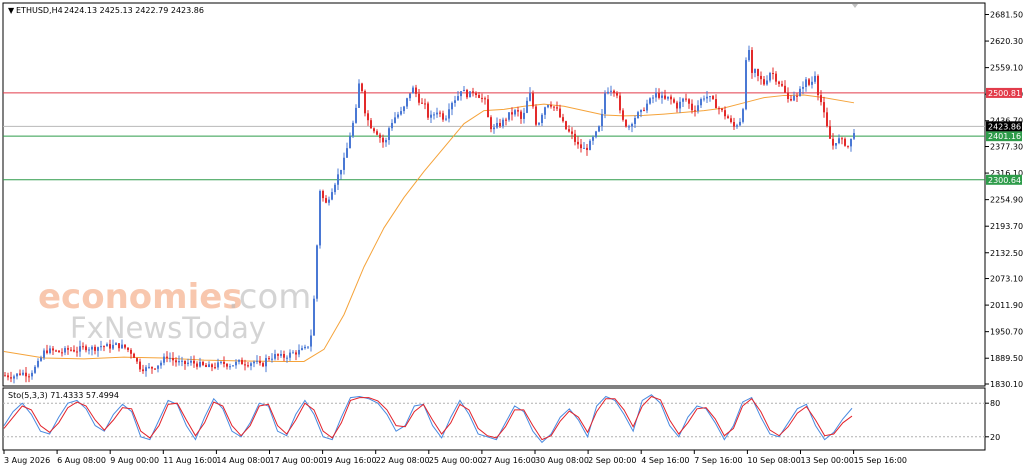 This screenshot has height=471, width=1024. What do you see at coordinates (562, 460) in the screenshot?
I see `x-tick-label: 30 Aug 08:00` at bounding box center [562, 460].